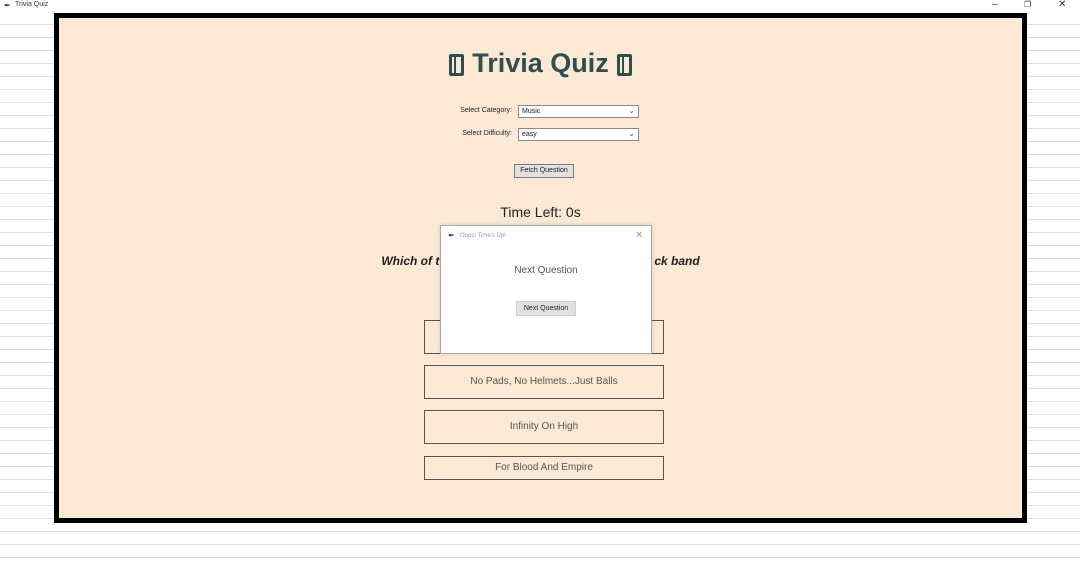 Image resolution: width=1080 pixels, height=565 pixels. Describe the element at coordinates (1027, 4) in the screenshot. I see `maximize-icon: ❐` at that location.